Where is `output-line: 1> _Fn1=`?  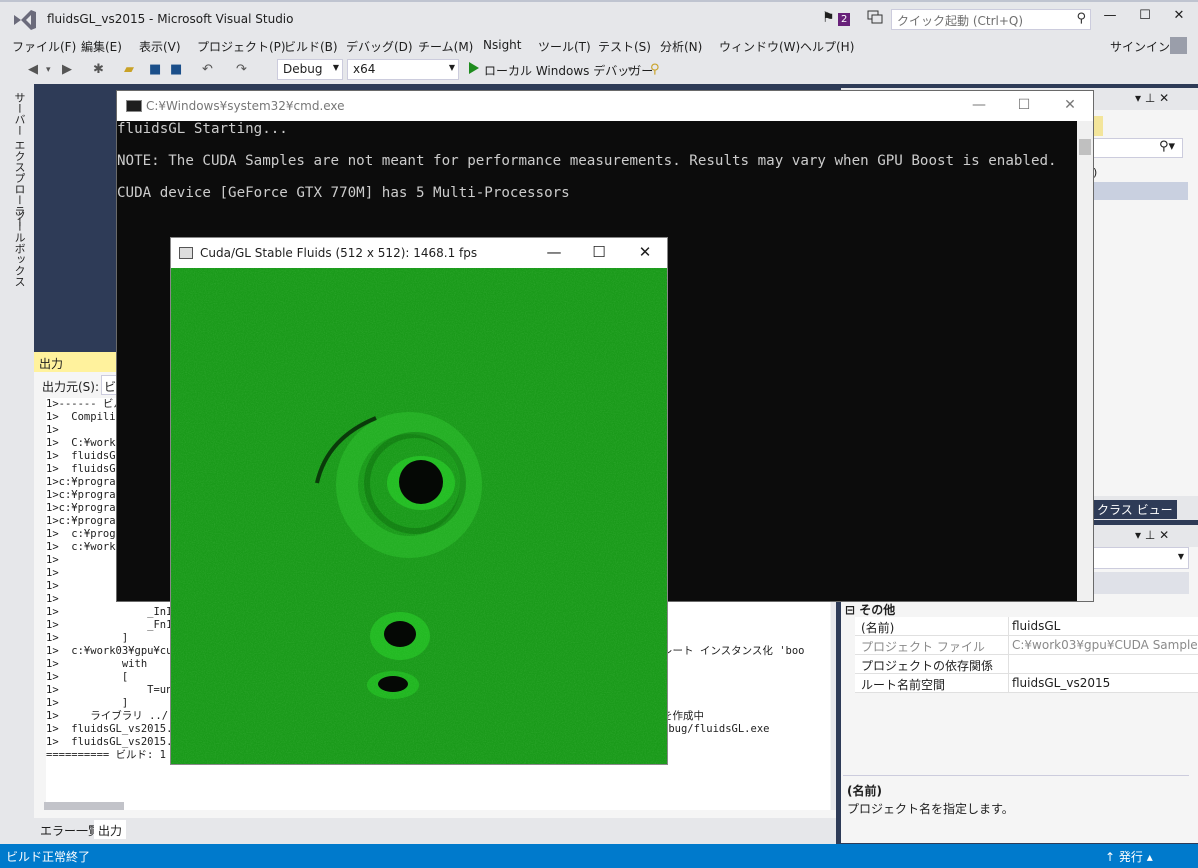
output-line: 1> _Fn1= is located at coordinates (112, 625).